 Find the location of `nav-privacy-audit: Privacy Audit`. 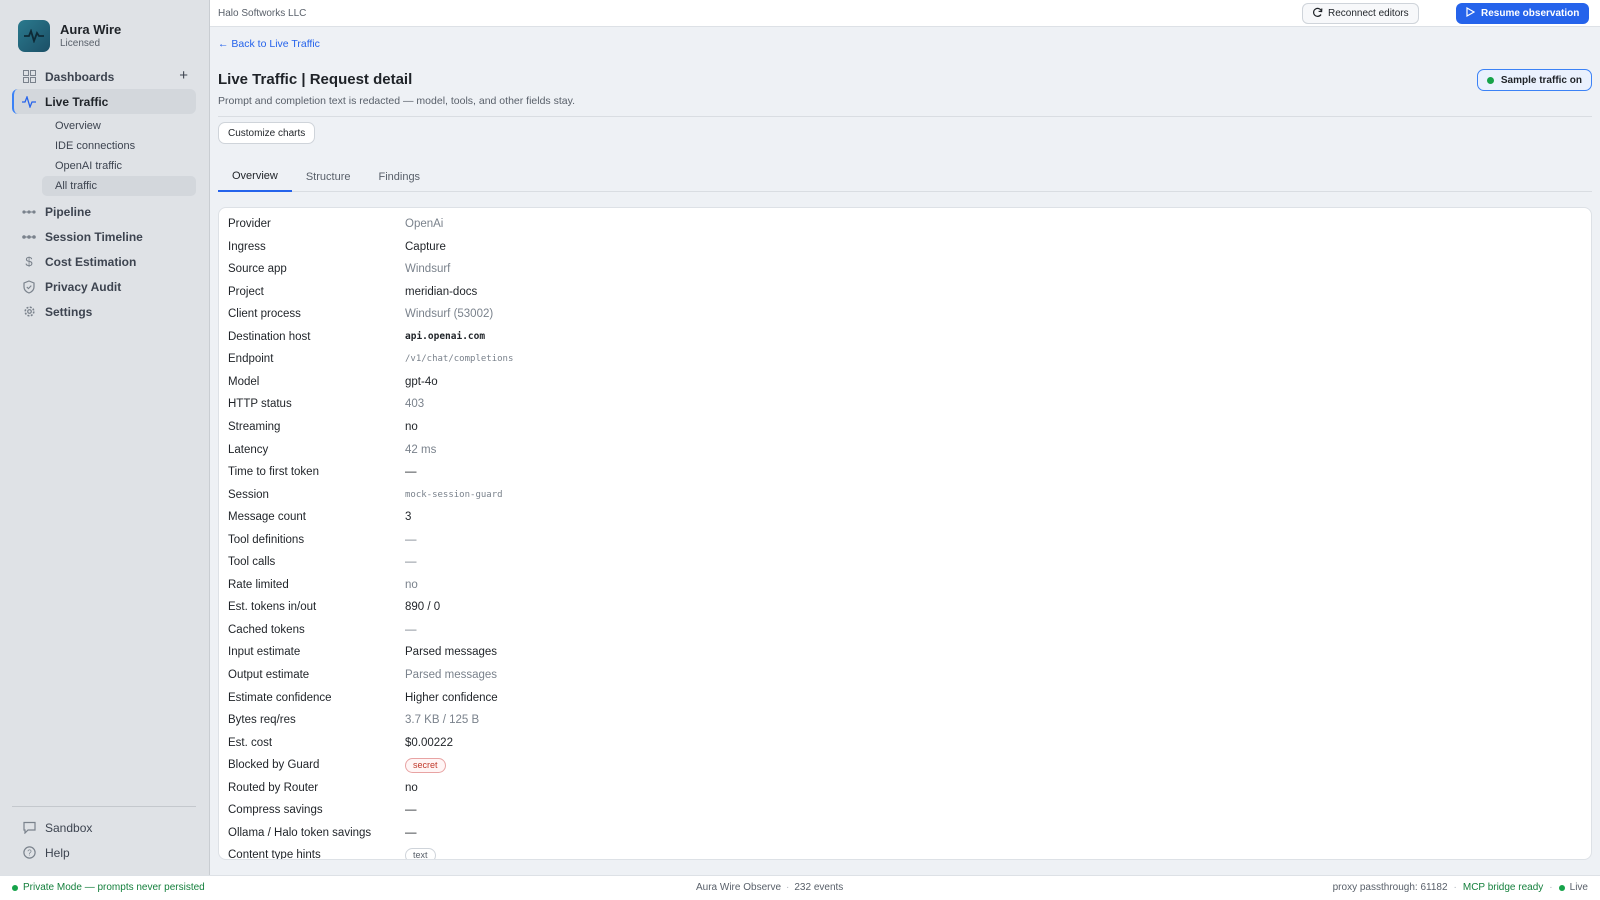

nav-privacy-audit: Privacy Audit is located at coordinates (104, 286).